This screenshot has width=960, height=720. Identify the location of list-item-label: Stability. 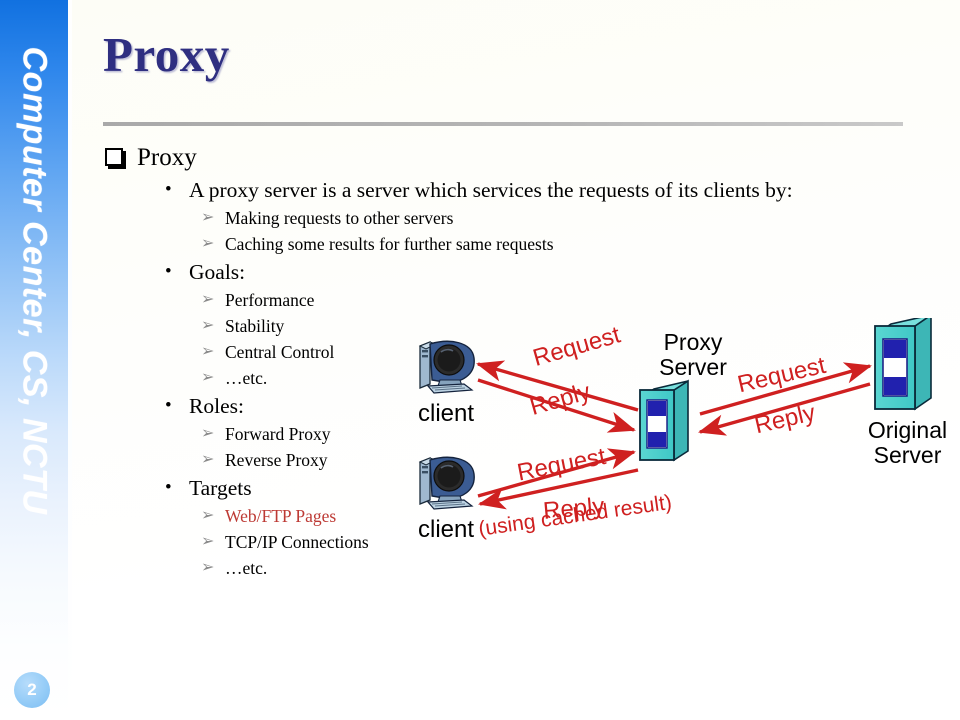
(255, 326).